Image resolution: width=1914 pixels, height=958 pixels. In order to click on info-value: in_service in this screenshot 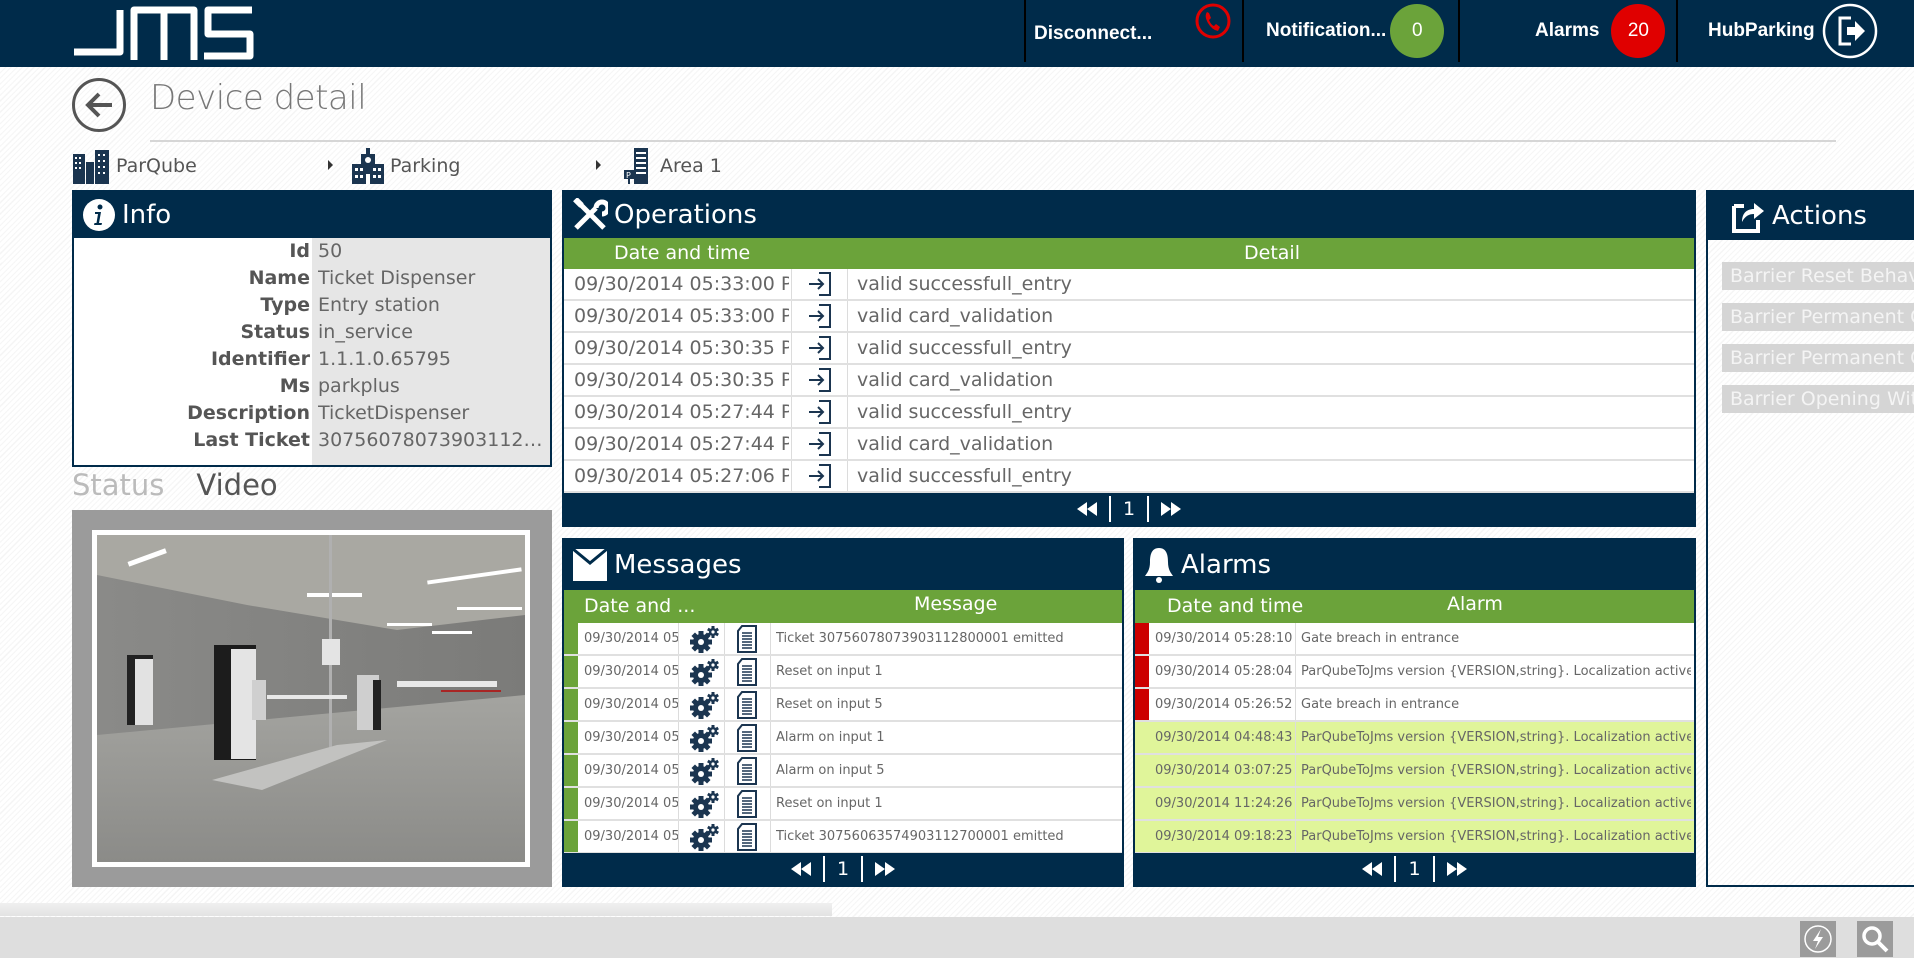, I will do `click(365, 332)`.